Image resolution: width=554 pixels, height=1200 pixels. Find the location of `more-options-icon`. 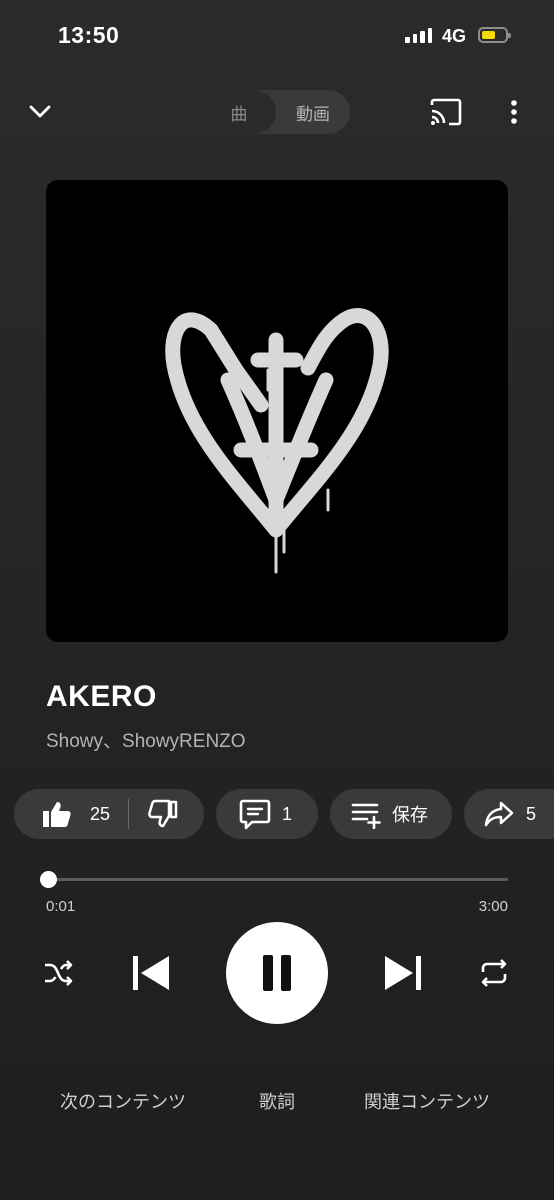

more-options-icon is located at coordinates (514, 112).